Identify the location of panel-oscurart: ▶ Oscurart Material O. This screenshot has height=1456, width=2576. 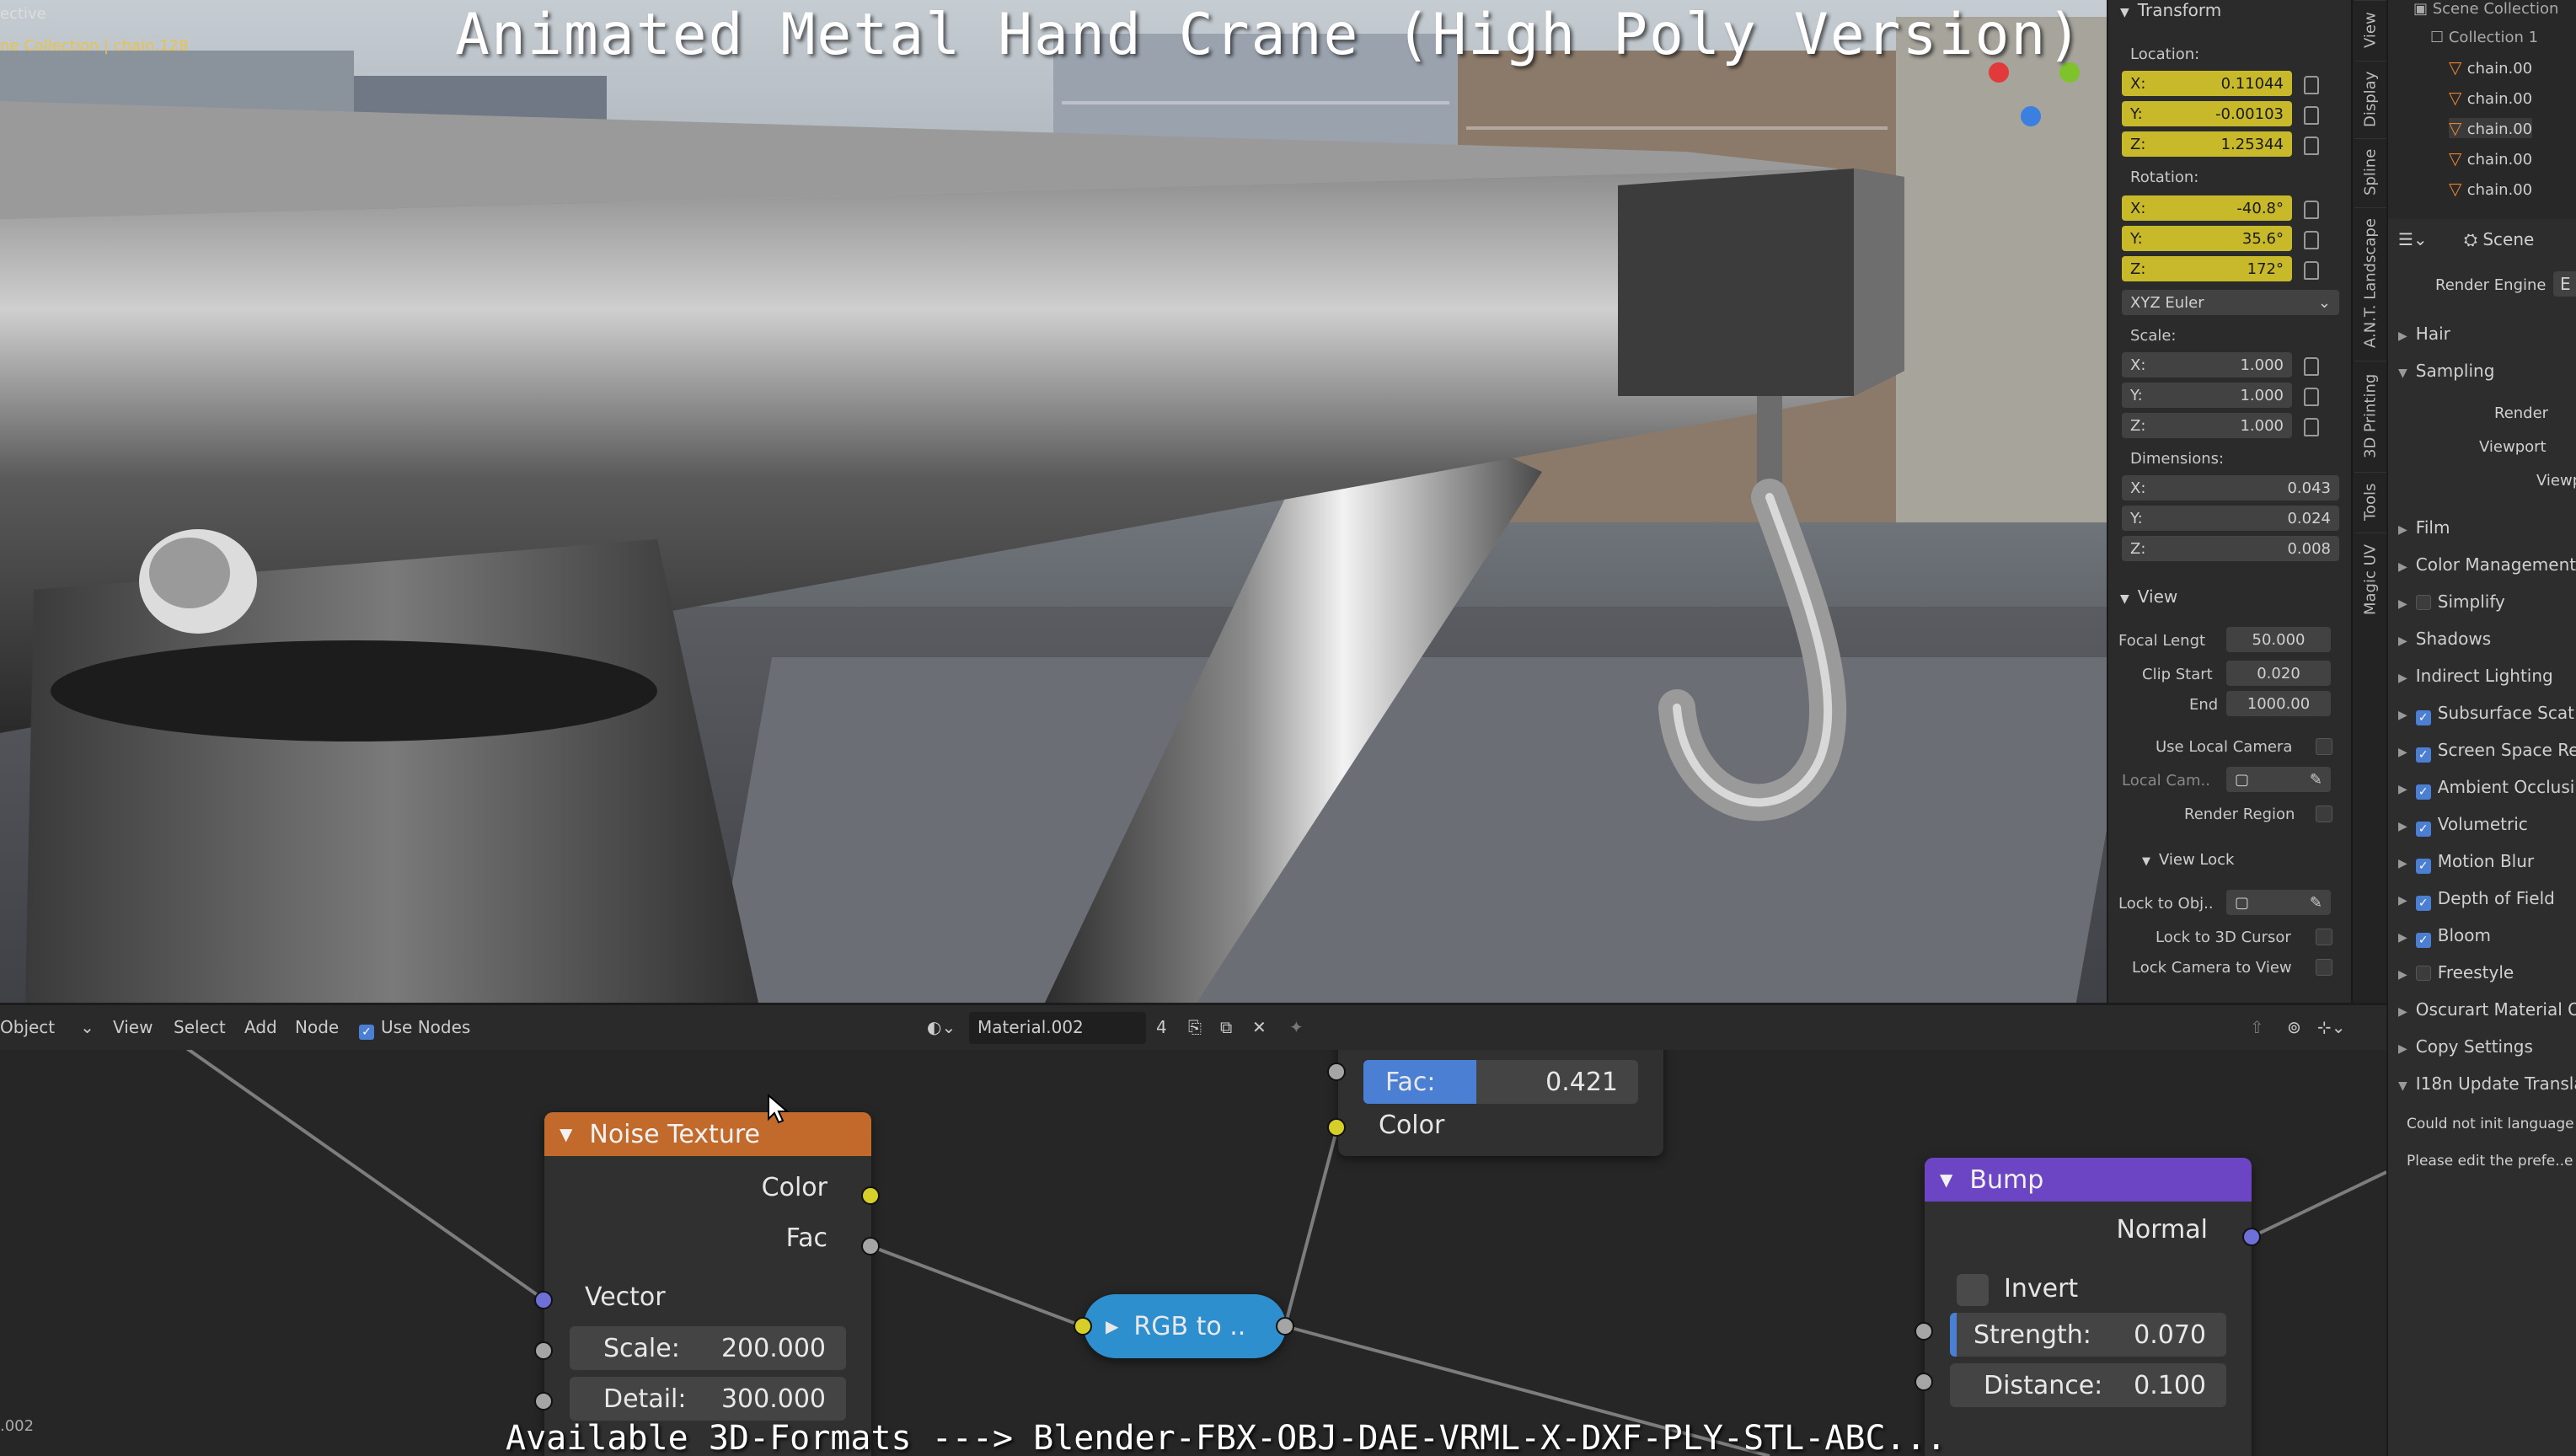
(2487, 1009).